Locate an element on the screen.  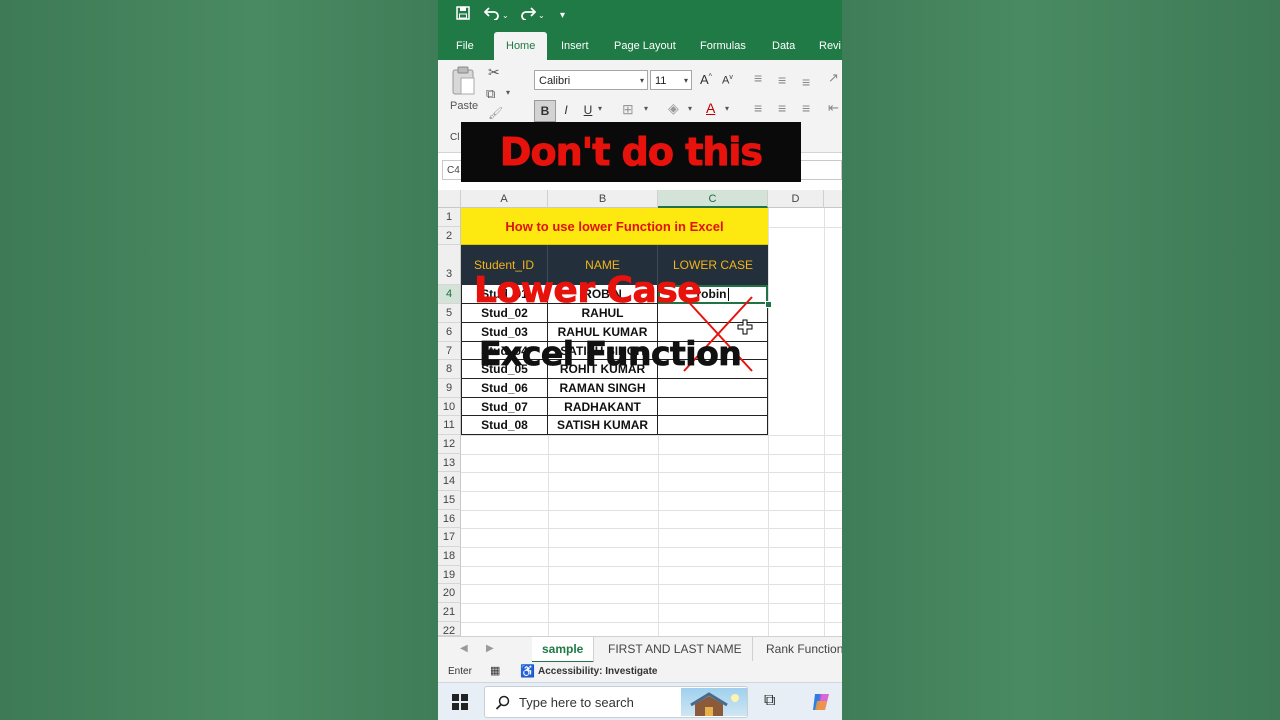
row-header: 8 is located at coordinates (449, 369).